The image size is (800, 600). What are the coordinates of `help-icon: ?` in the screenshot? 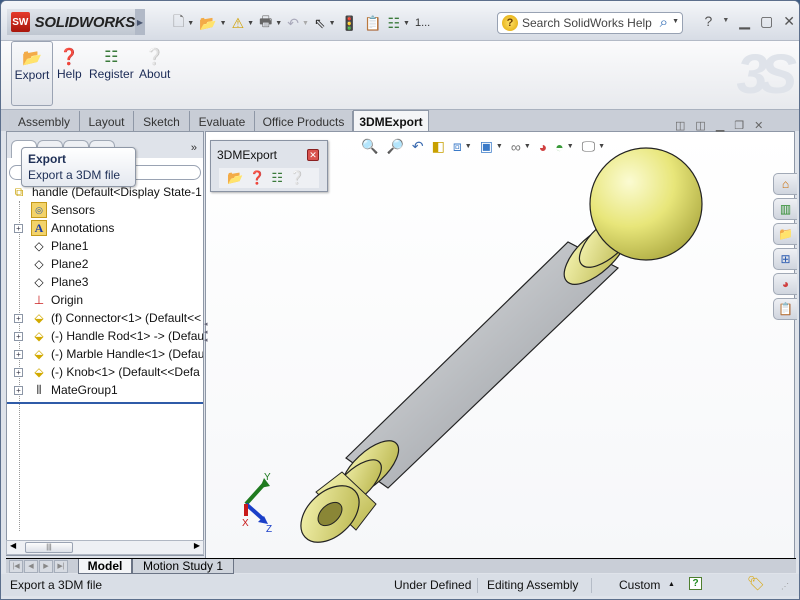 It's located at (709, 21).